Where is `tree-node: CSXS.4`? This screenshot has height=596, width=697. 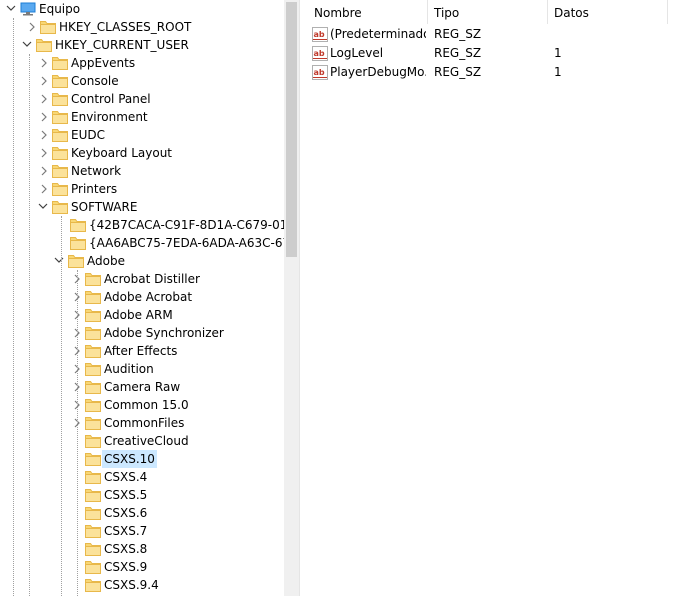
tree-node: CSXS.4 is located at coordinates (142, 477).